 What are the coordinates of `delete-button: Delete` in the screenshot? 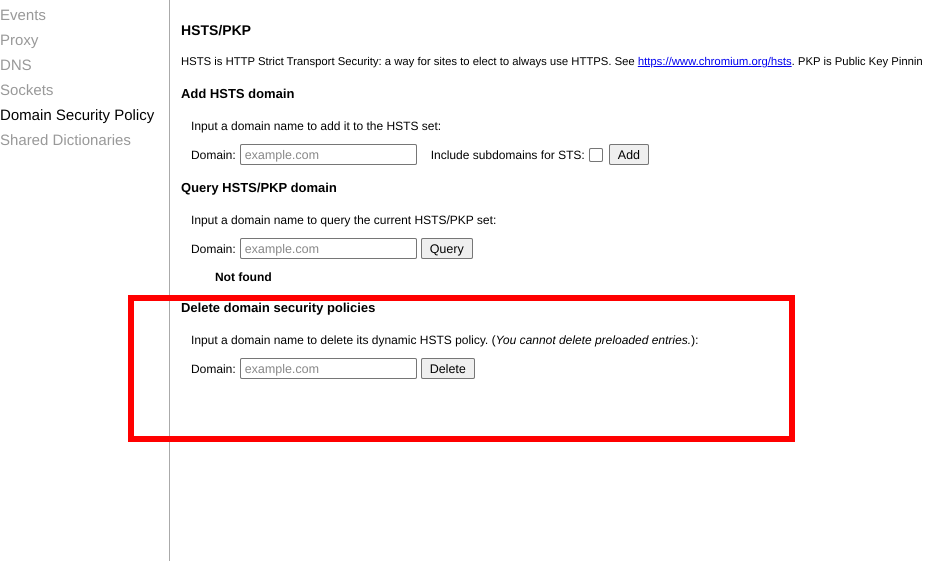 It's located at (447, 368).